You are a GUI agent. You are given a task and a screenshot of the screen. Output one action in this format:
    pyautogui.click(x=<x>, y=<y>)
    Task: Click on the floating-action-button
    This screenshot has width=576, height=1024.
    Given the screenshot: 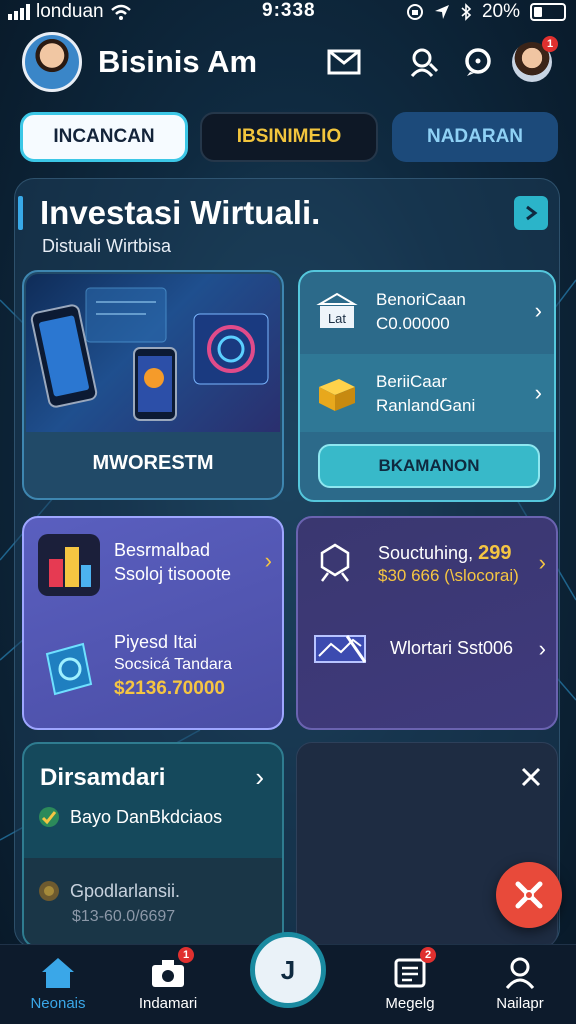 What is the action you would take?
    pyautogui.click(x=529, y=895)
    